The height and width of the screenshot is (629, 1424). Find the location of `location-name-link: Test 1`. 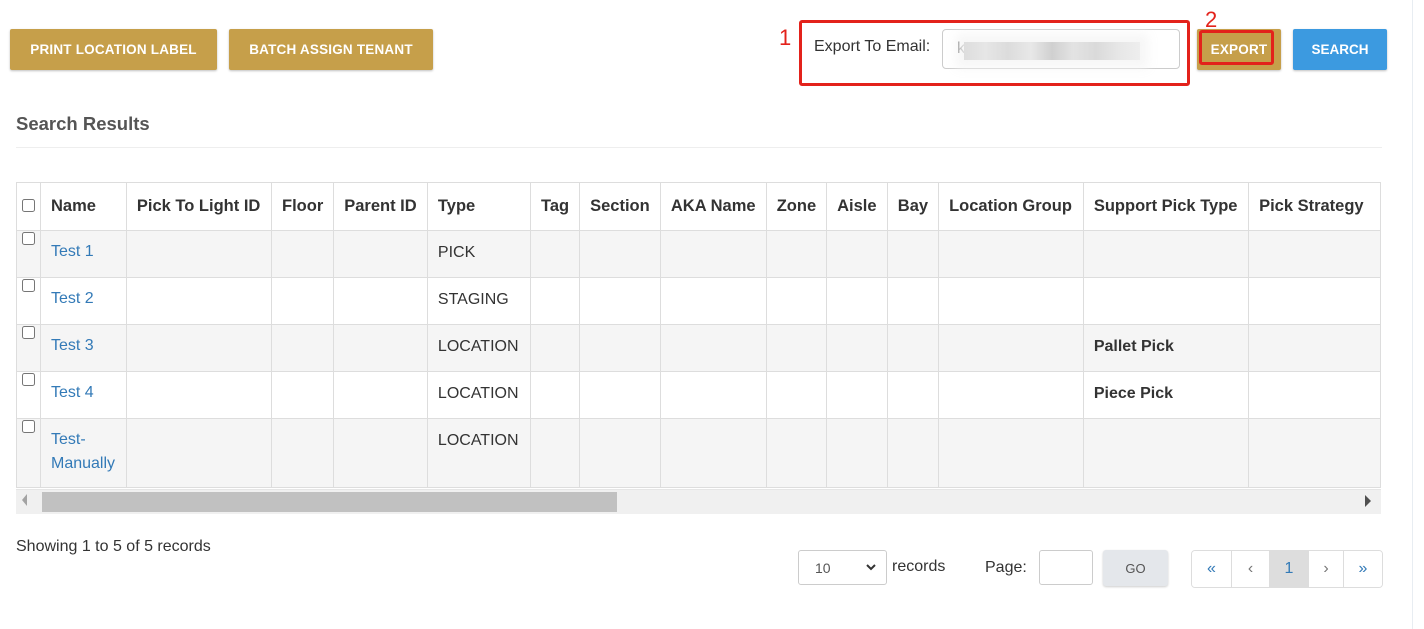

location-name-link: Test 1 is located at coordinates (83, 252).